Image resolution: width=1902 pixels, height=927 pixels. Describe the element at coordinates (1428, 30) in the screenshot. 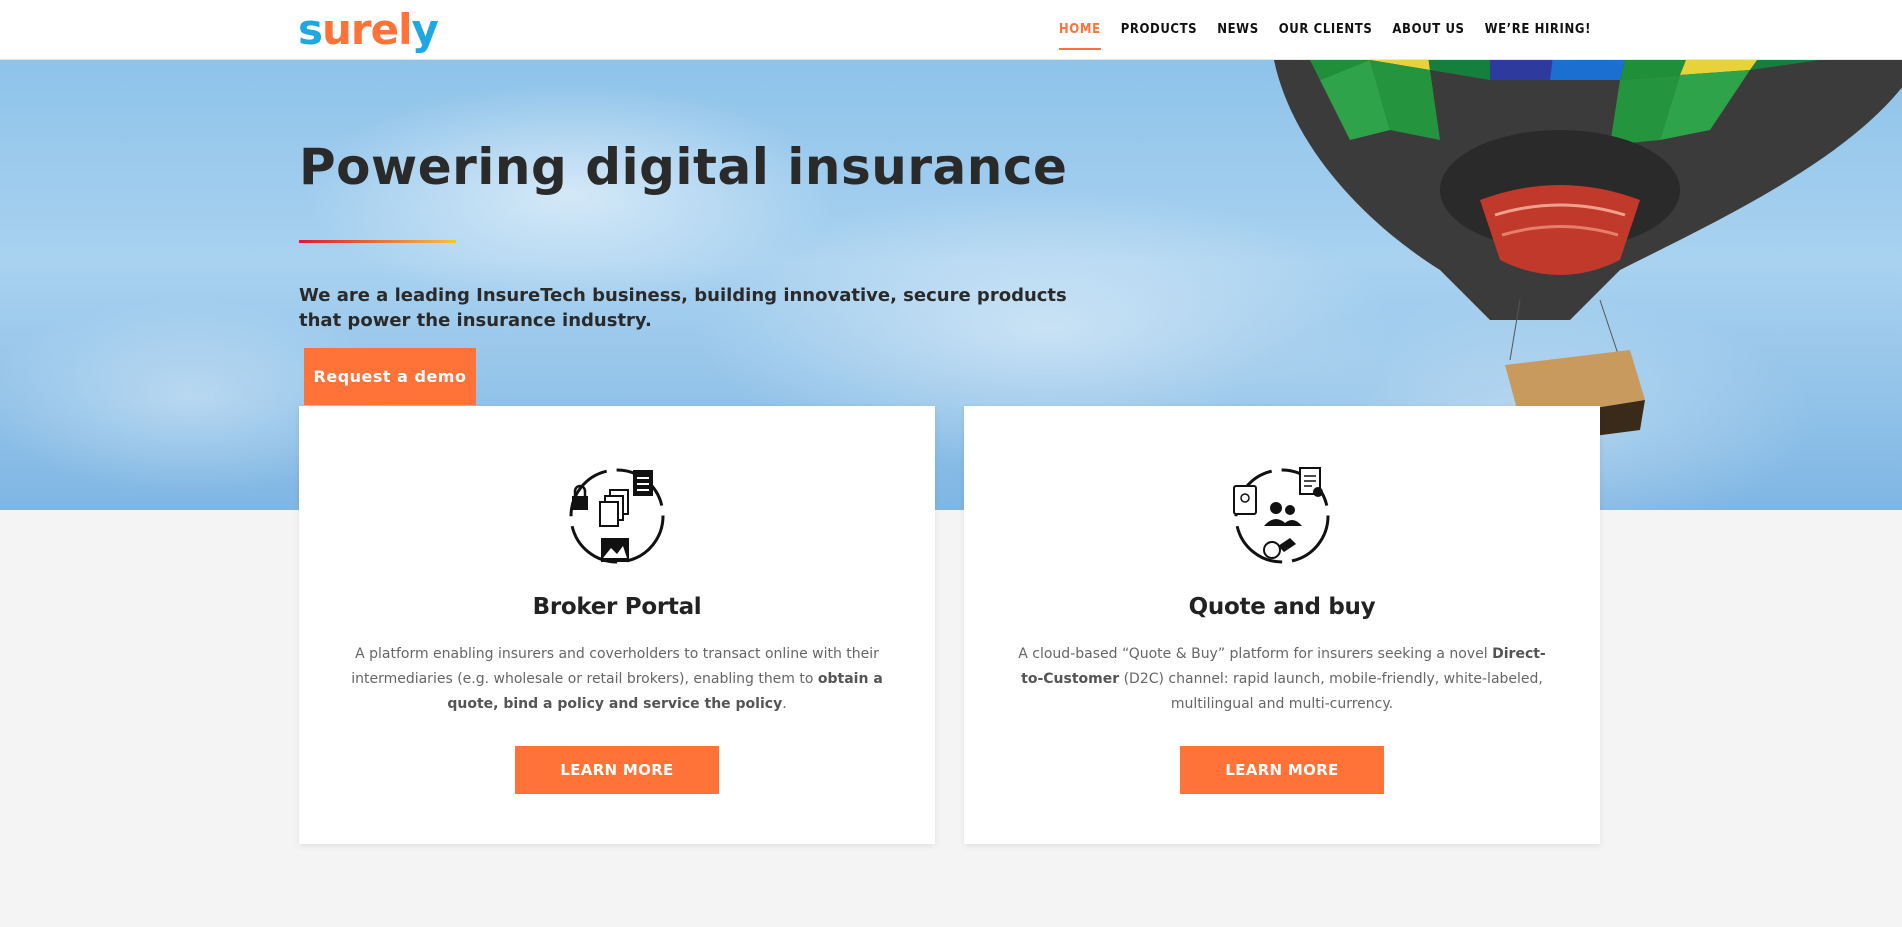

I see `nav-about-us: ABOUT US` at that location.